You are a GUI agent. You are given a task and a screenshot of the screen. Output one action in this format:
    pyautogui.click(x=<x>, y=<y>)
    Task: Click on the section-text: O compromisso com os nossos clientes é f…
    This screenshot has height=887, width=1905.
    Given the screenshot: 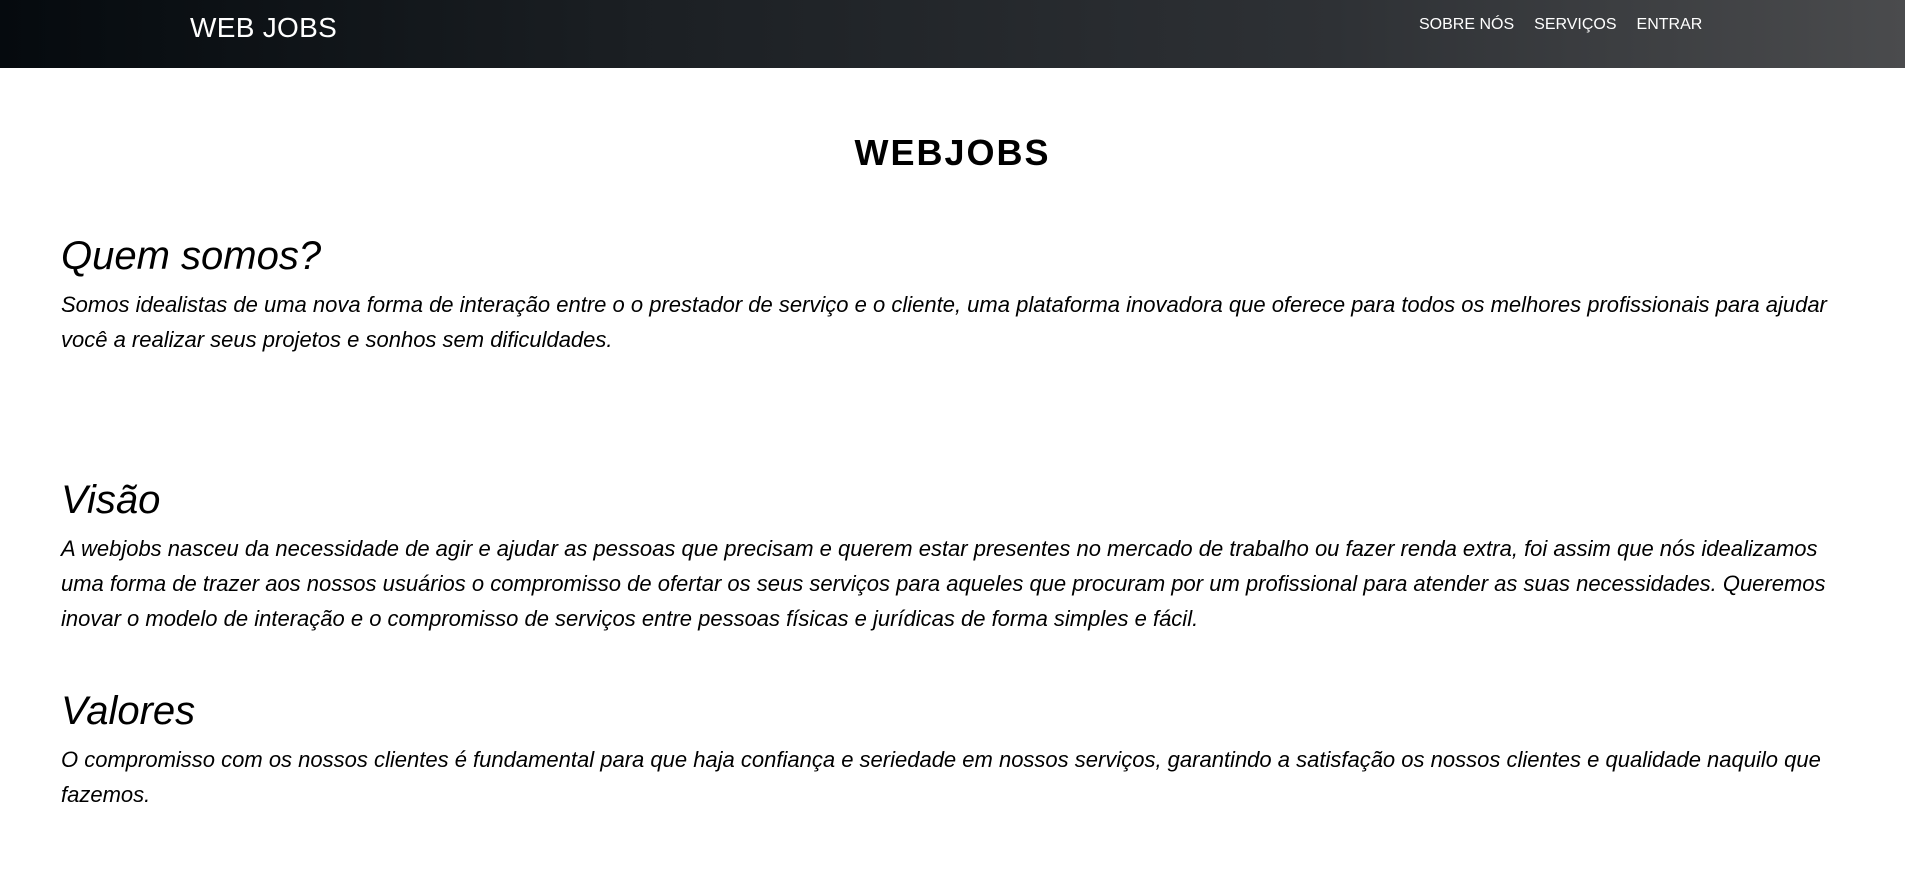 What is the action you would take?
    pyautogui.click(x=941, y=777)
    